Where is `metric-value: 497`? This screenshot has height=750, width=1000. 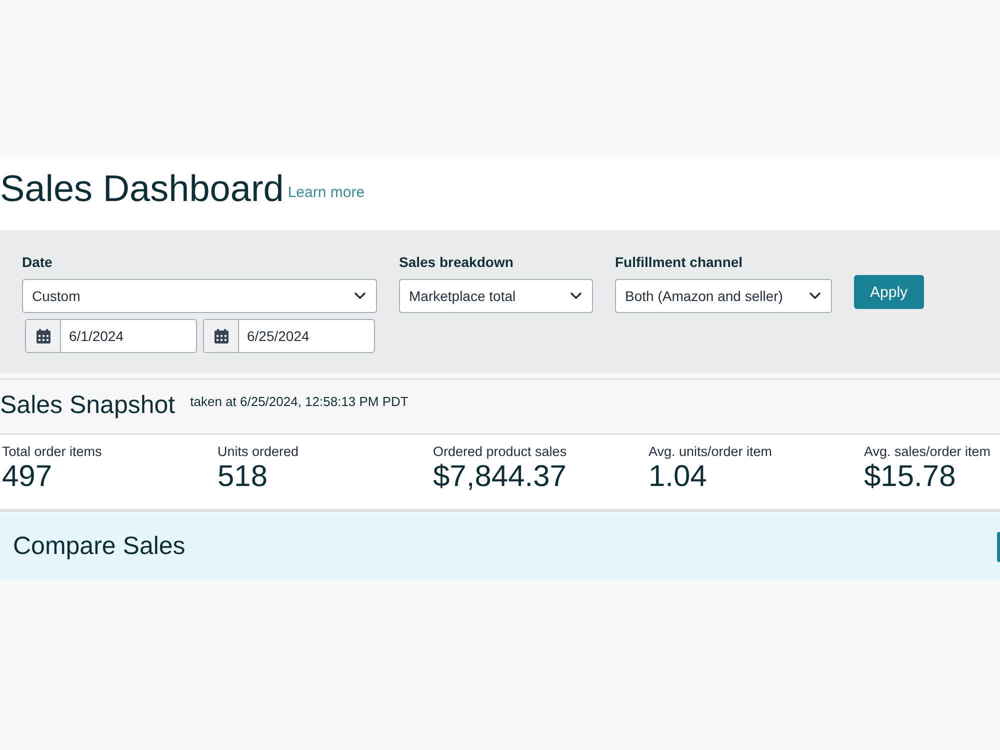 metric-value: 497 is located at coordinates (27, 477).